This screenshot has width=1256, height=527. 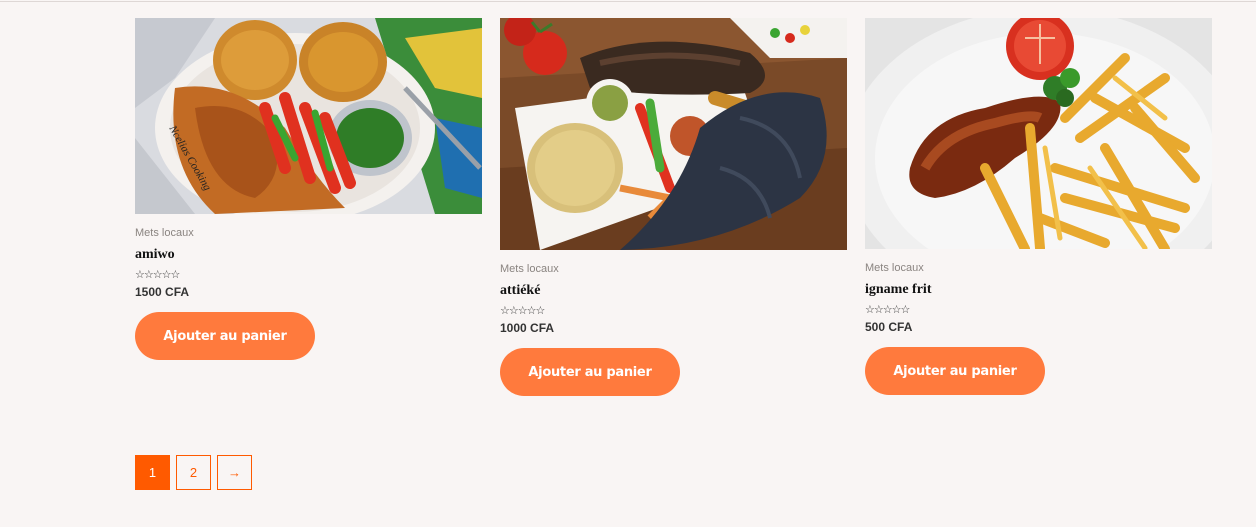 What do you see at coordinates (673, 291) in the screenshot?
I see `product-name: attiéké` at bounding box center [673, 291].